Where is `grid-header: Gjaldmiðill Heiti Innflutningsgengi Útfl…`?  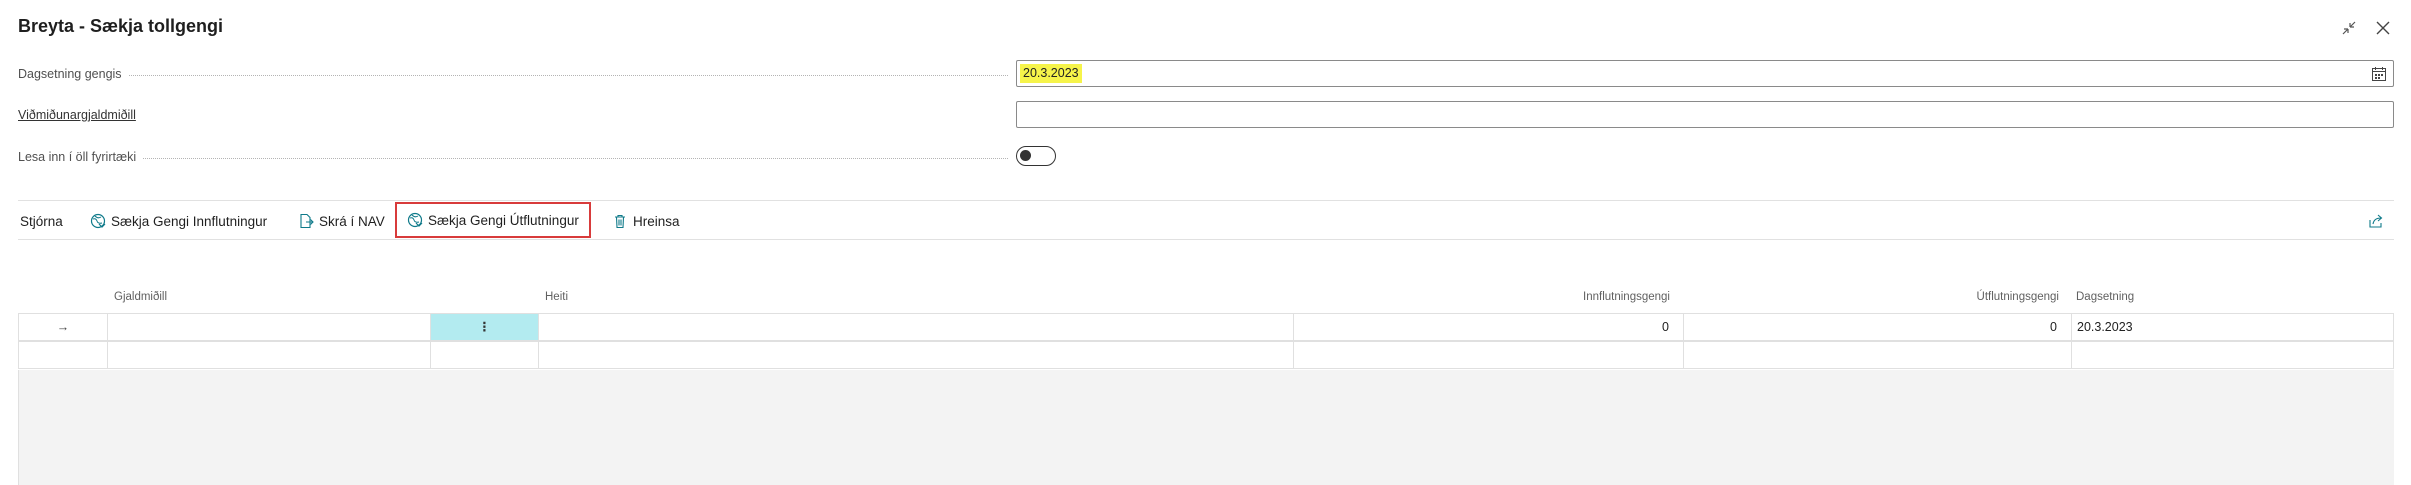
grid-header: Gjaldmiðill Heiti Innflutningsgengi Útfl… is located at coordinates (1206, 299).